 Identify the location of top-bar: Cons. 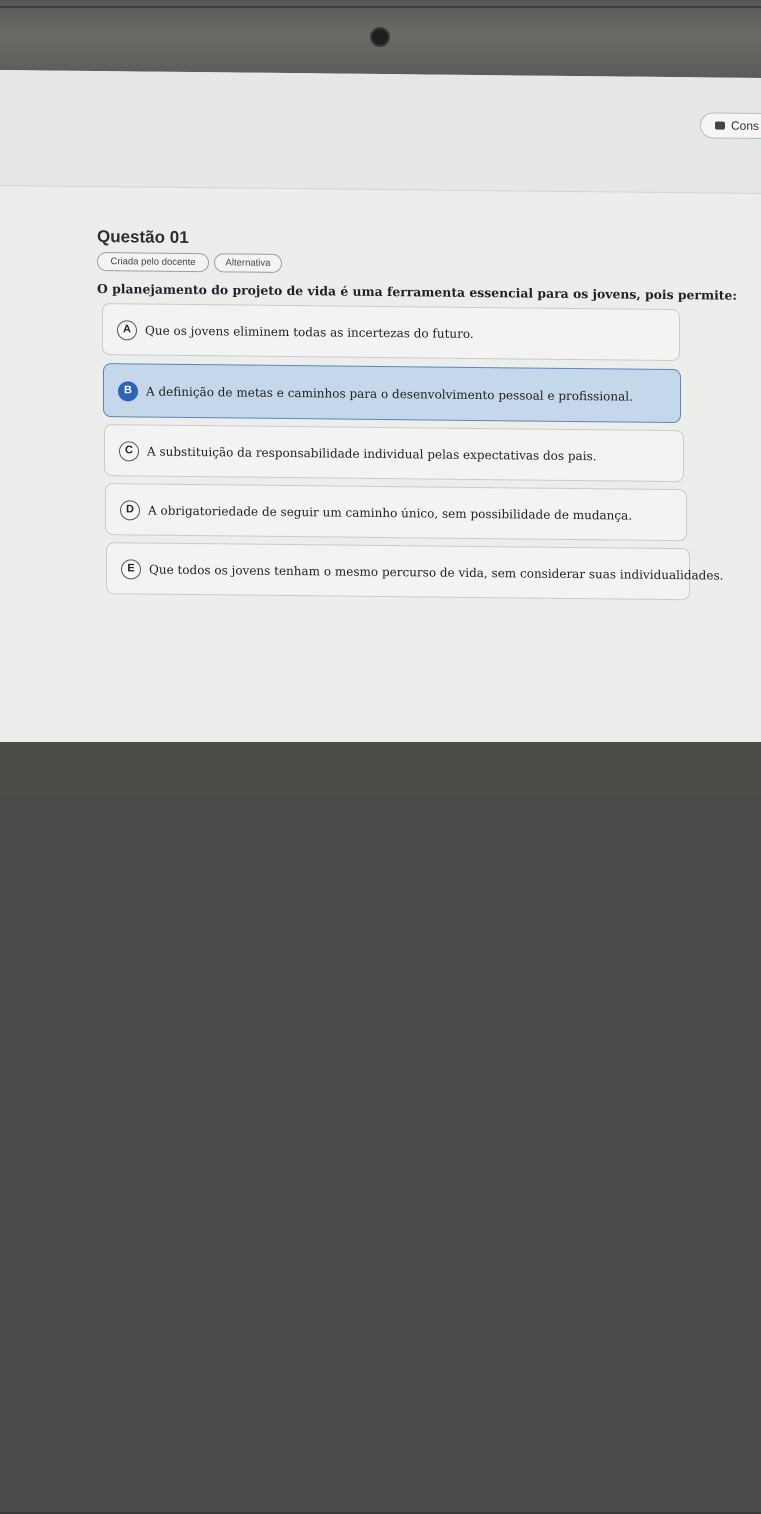
(380, 132).